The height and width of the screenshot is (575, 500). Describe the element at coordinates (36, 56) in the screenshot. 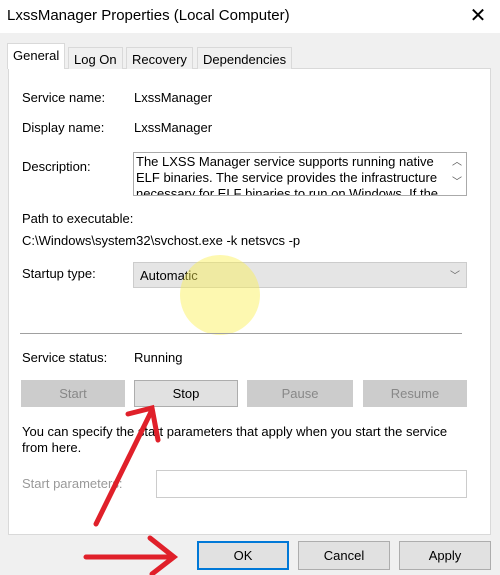

I see `tab-general: General` at that location.